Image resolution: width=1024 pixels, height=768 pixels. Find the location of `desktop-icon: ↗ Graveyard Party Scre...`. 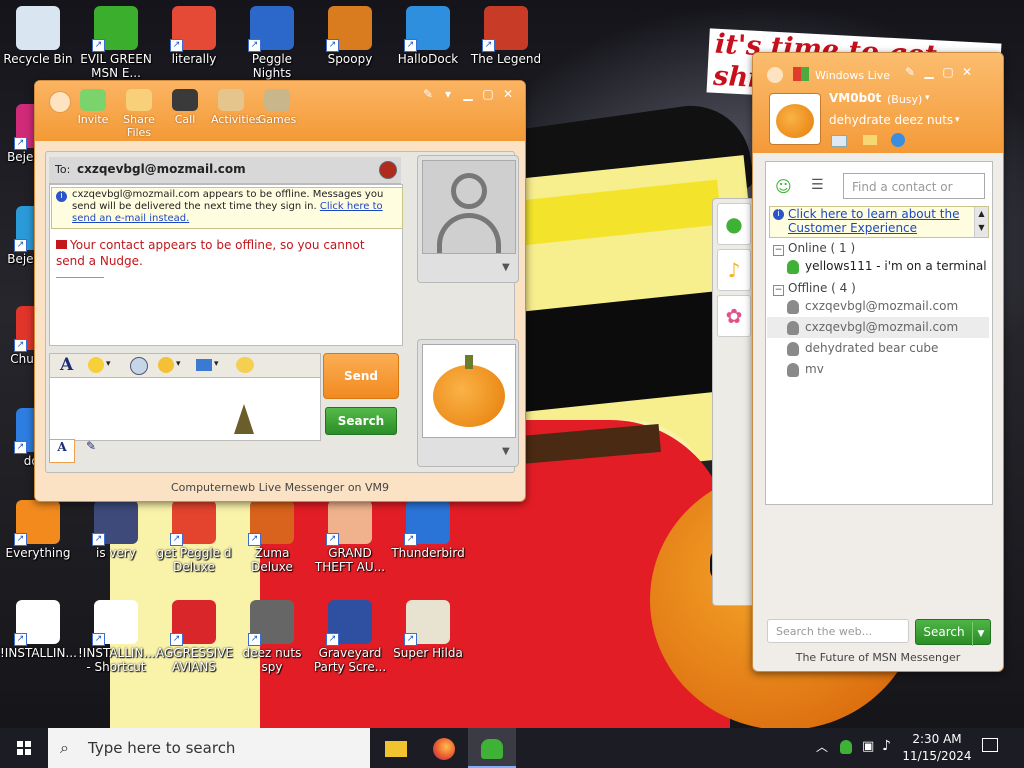

desktop-icon: ↗ Graveyard Party Scre... is located at coordinates (350, 637).